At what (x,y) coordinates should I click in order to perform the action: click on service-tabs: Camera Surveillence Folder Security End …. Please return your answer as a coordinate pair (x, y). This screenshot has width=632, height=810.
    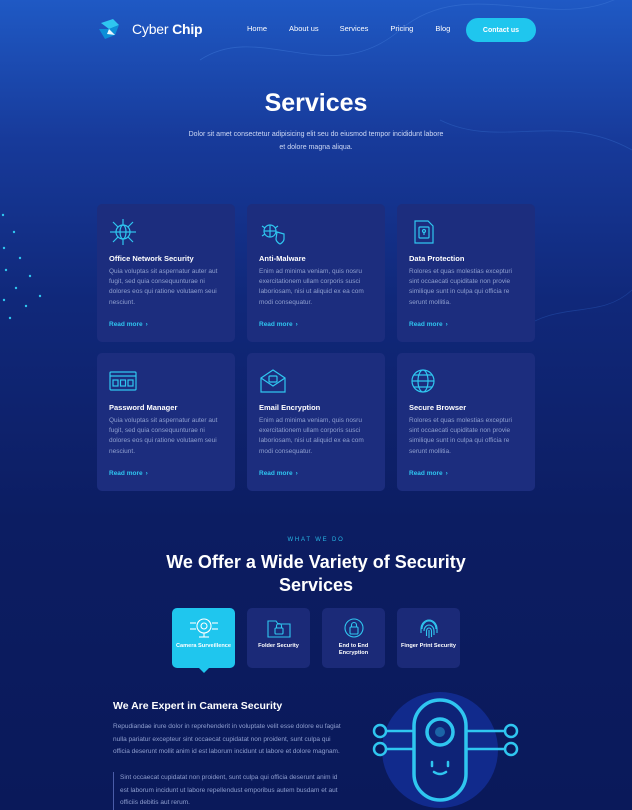
    Looking at the image, I should click on (316, 640).